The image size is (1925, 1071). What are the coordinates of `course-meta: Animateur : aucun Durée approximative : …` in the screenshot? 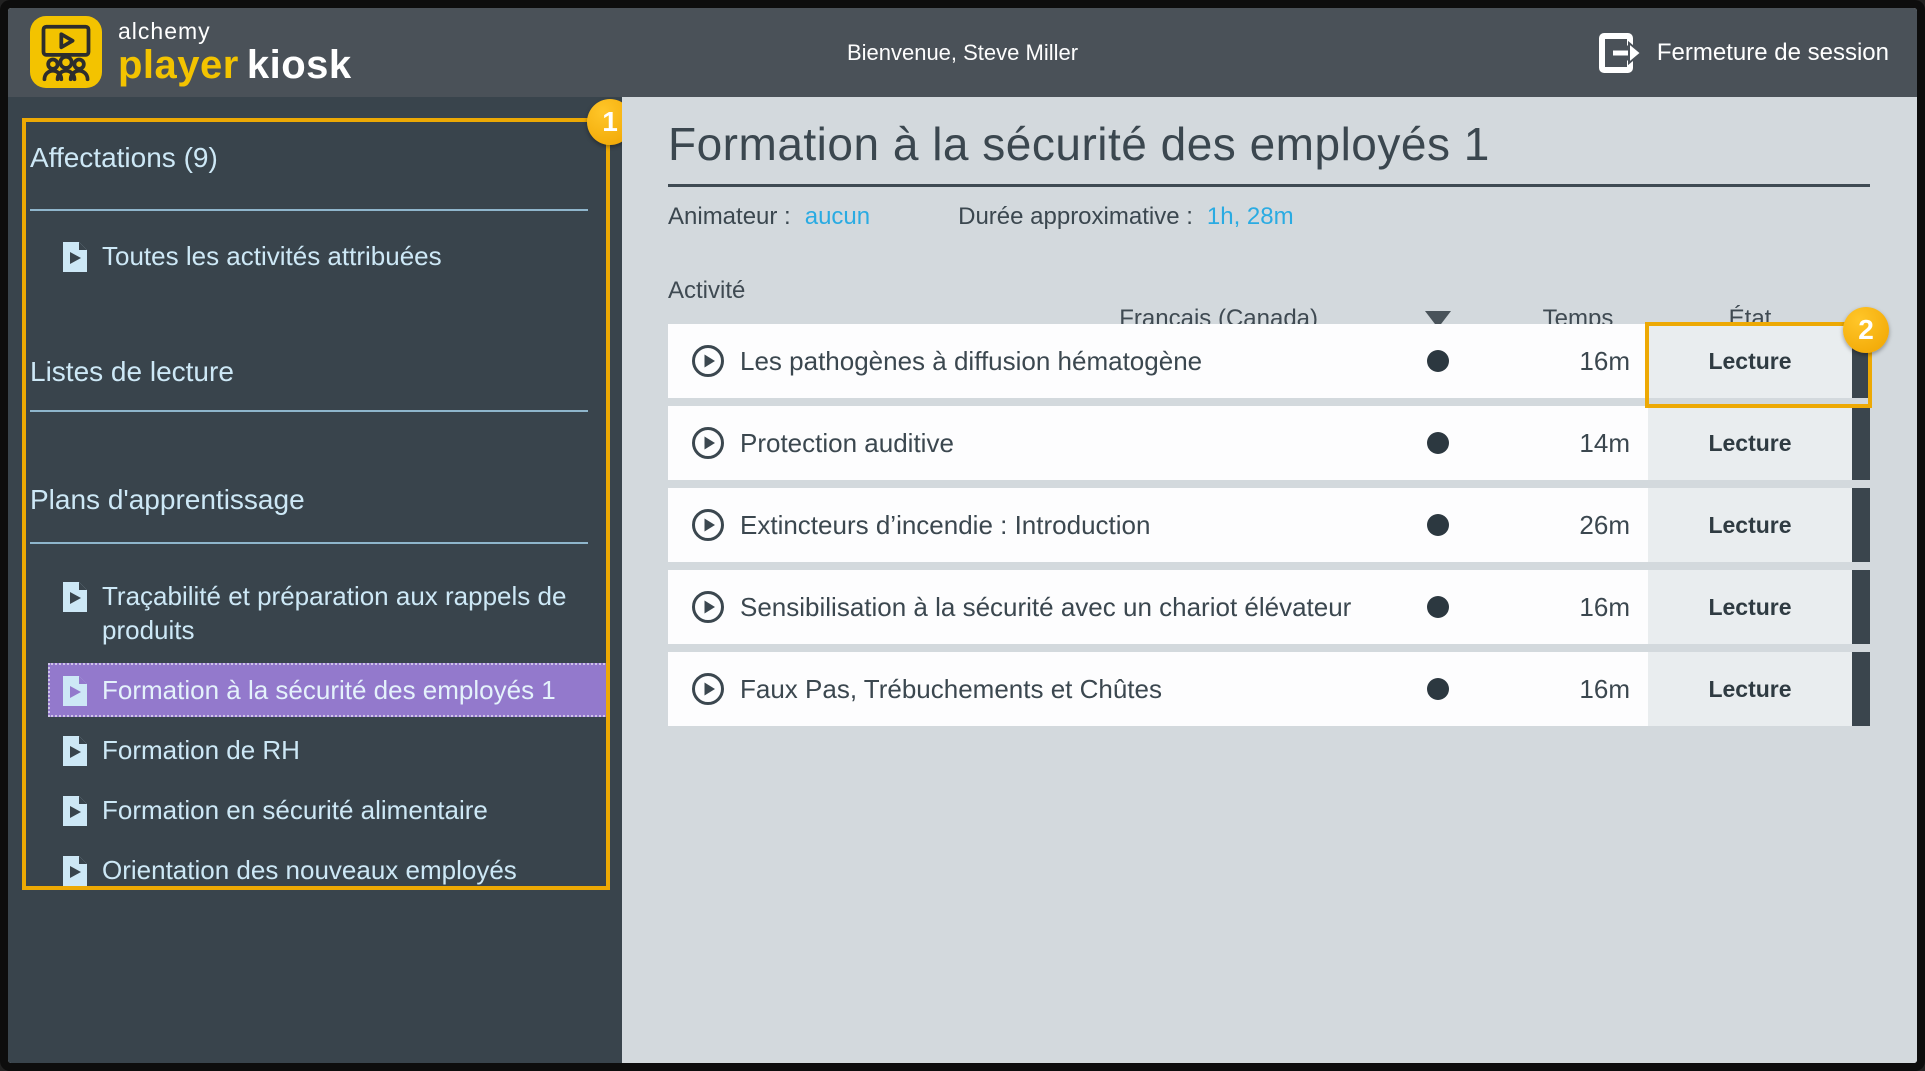 It's located at (1292, 217).